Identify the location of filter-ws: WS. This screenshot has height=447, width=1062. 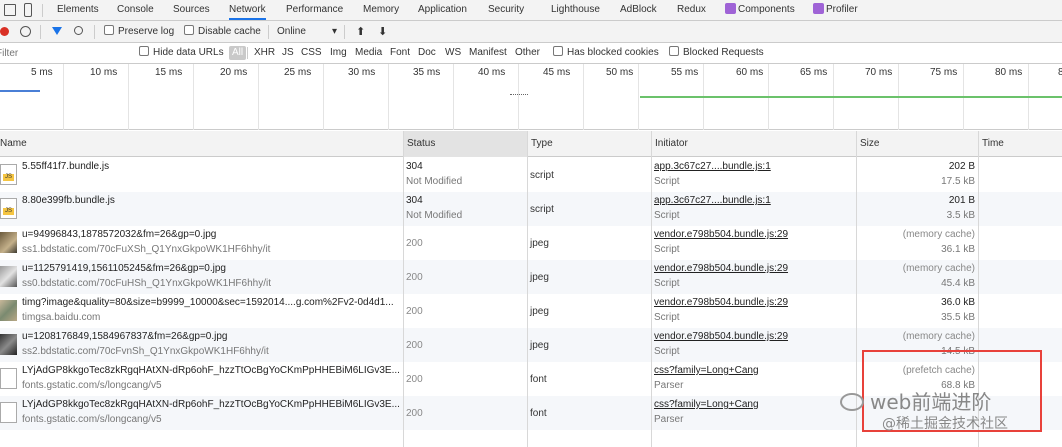
(453, 53).